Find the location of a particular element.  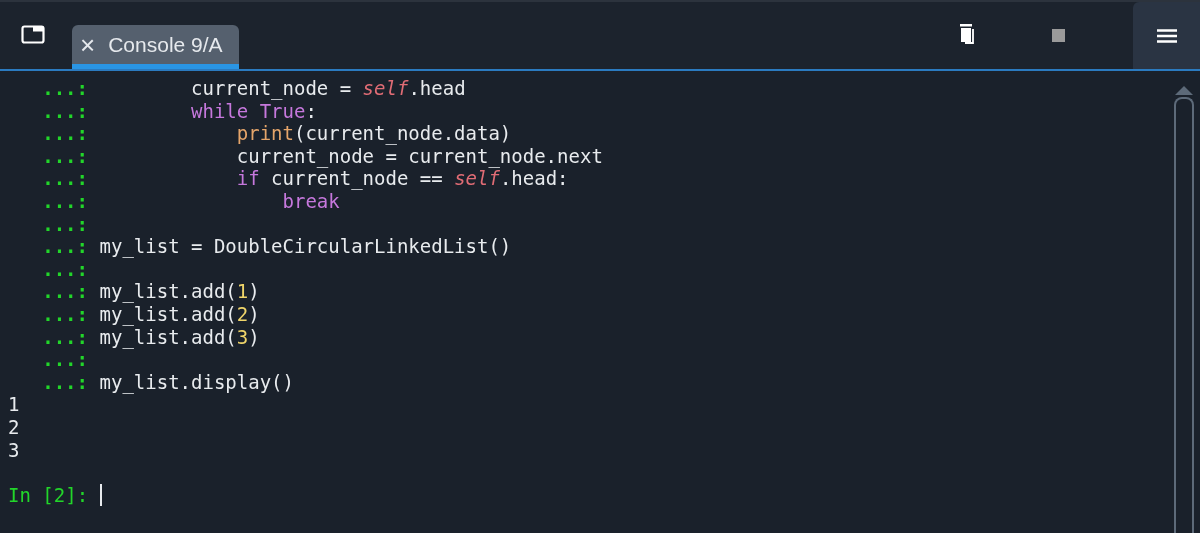

output-line: 1 is located at coordinates (14, 404).